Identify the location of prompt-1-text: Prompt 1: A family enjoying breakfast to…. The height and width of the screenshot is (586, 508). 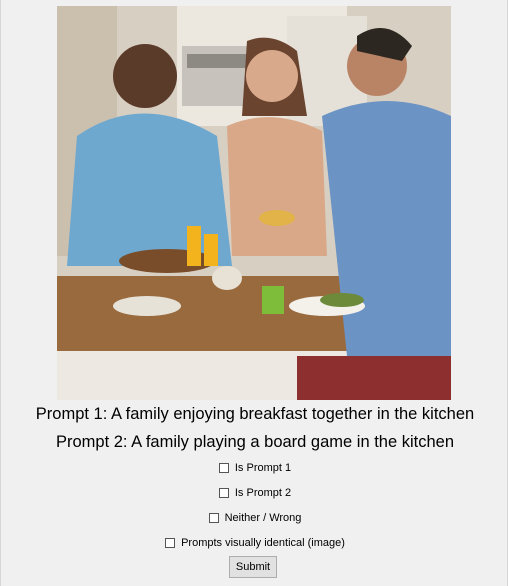
(255, 414).